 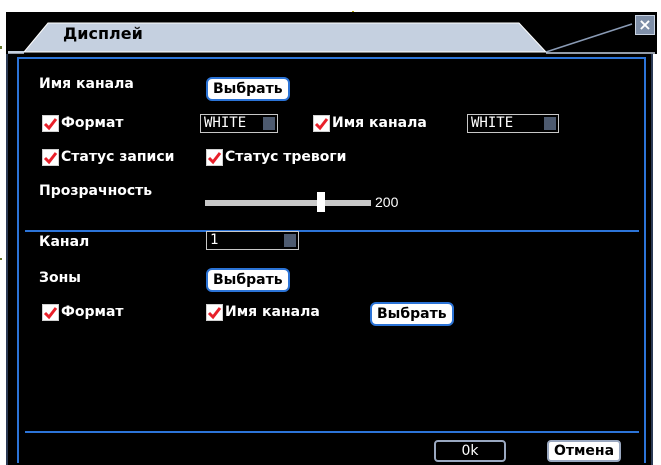 What do you see at coordinates (103, 33) in the screenshot?
I see `dialog-title: Дисплей` at bounding box center [103, 33].